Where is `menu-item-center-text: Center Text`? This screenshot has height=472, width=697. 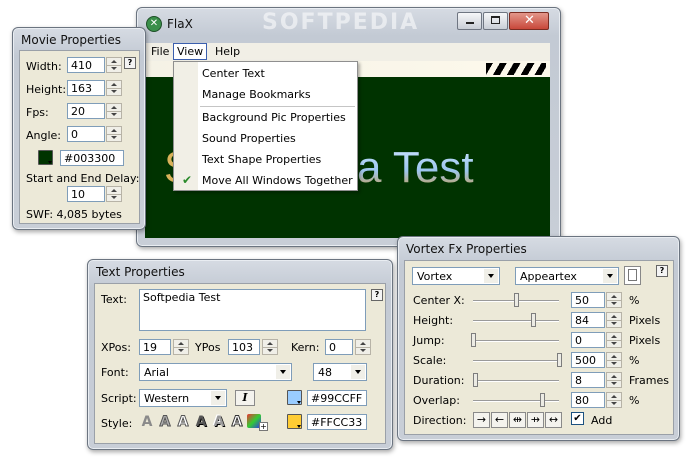
menu-item-center-text: Center Text is located at coordinates (233, 73).